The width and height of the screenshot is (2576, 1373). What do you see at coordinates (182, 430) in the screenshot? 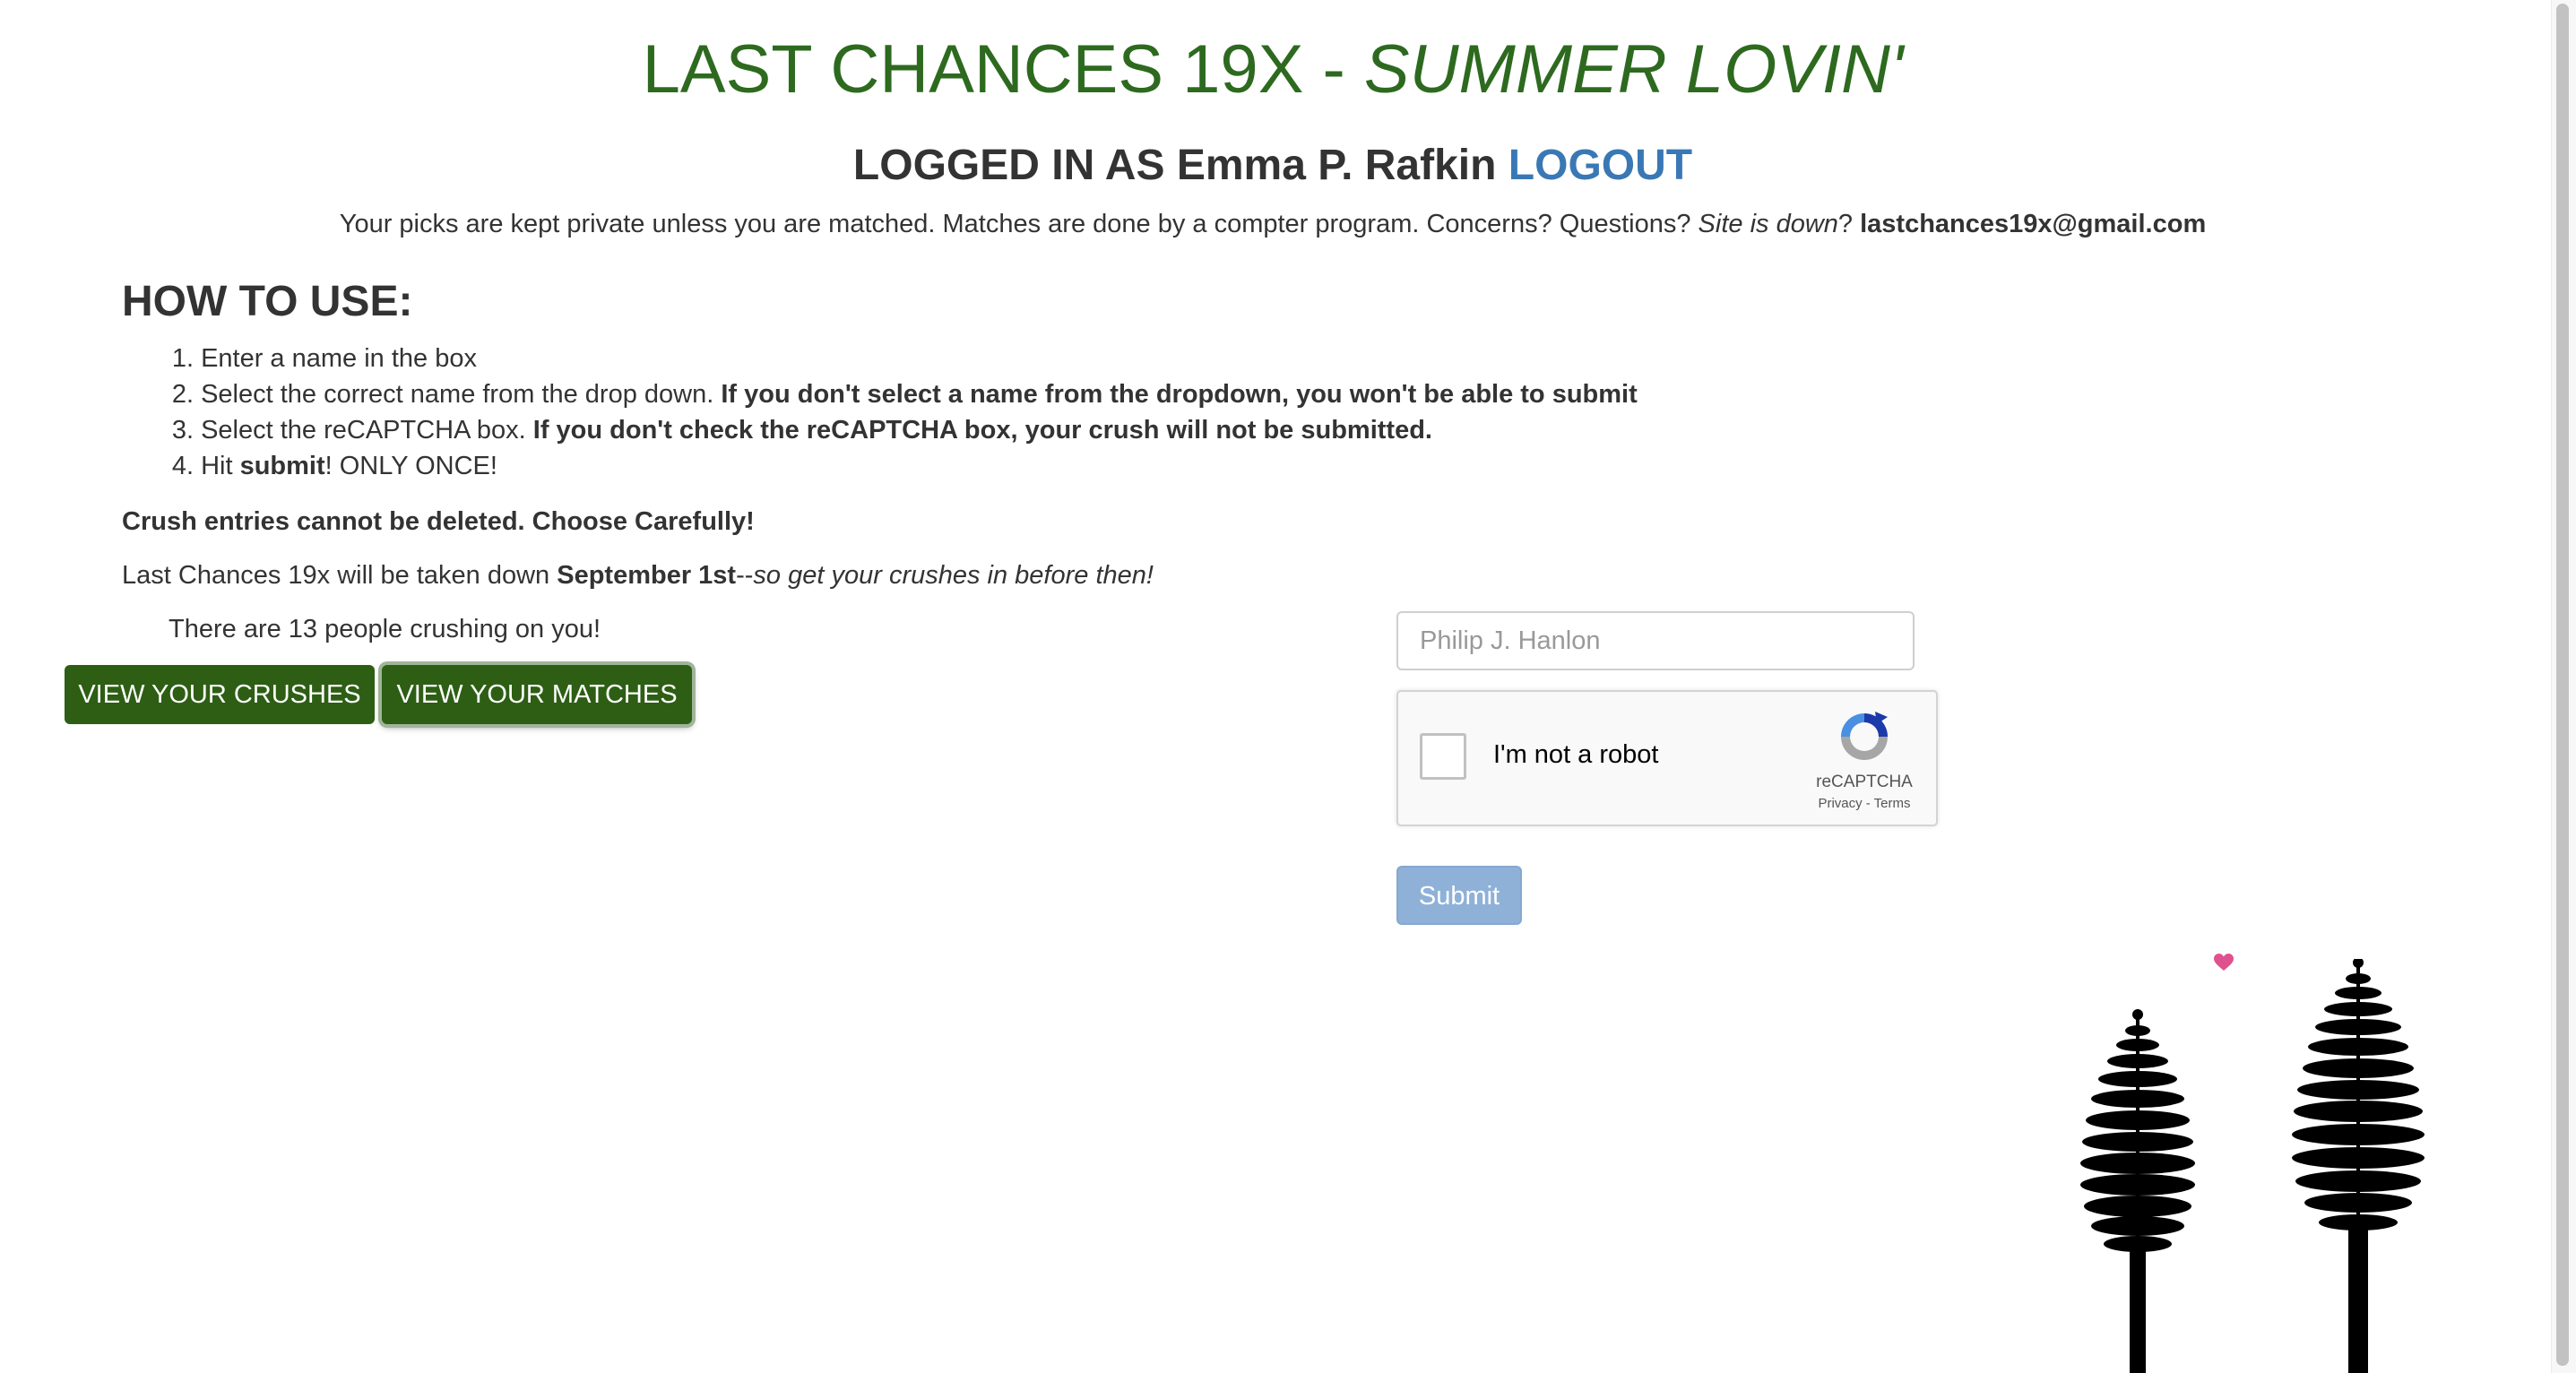
I see `step-number: 3.` at bounding box center [182, 430].